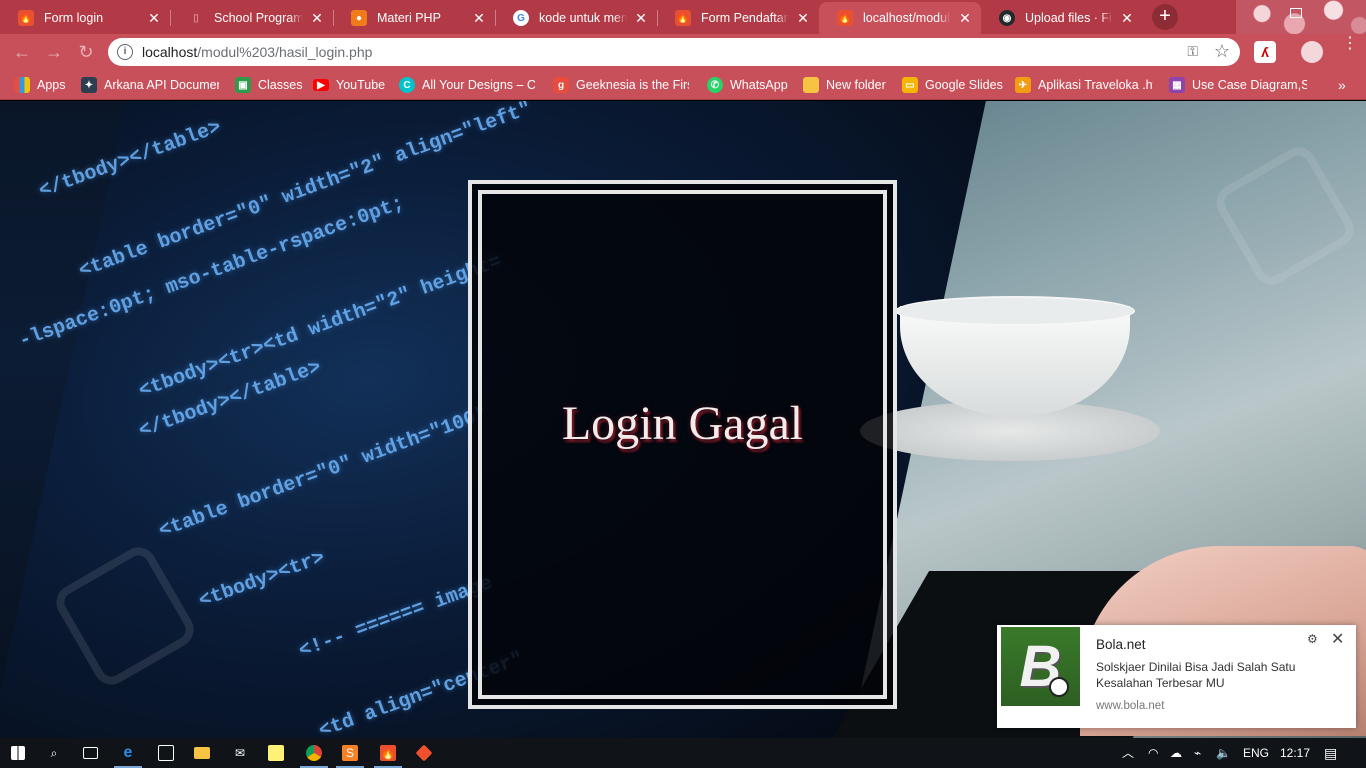 This screenshot has width=1366, height=768. I want to click on mail-glyph: ✉, so click(240, 753).